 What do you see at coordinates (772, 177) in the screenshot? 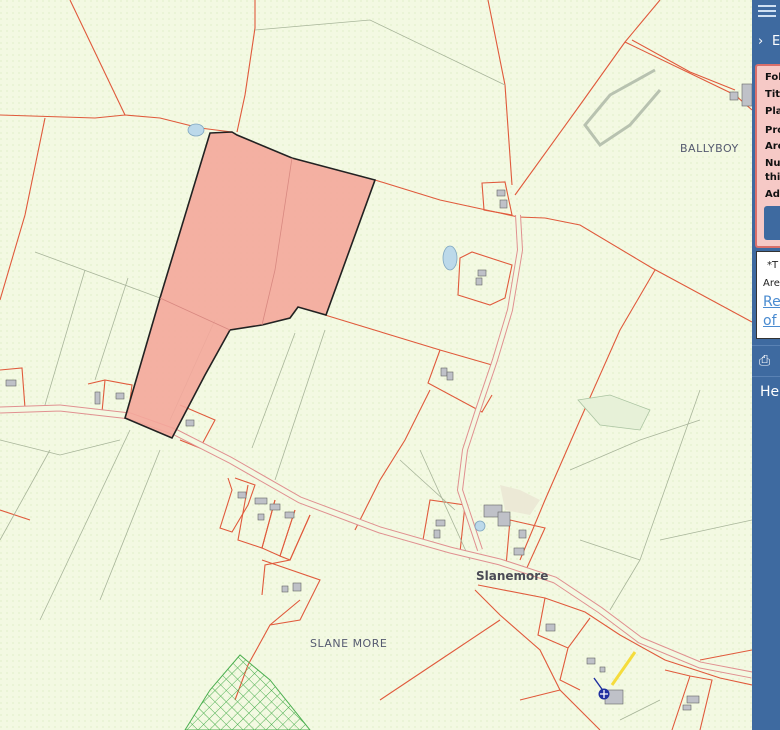
I see `info-row-this: this` at bounding box center [772, 177].